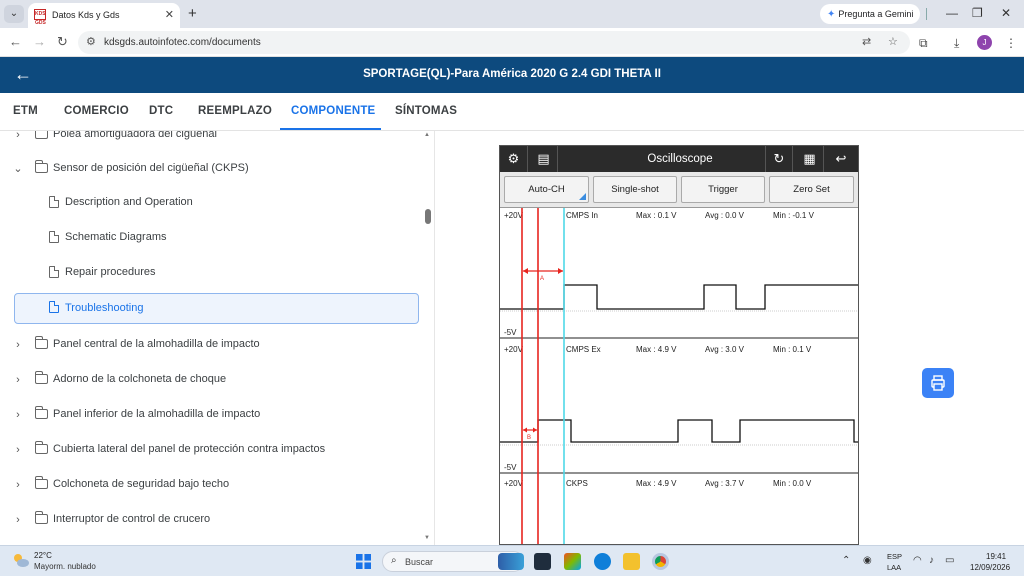 The image size is (1024, 576). What do you see at coordinates (952, 13) in the screenshot?
I see `minimize-icon: —` at bounding box center [952, 13].